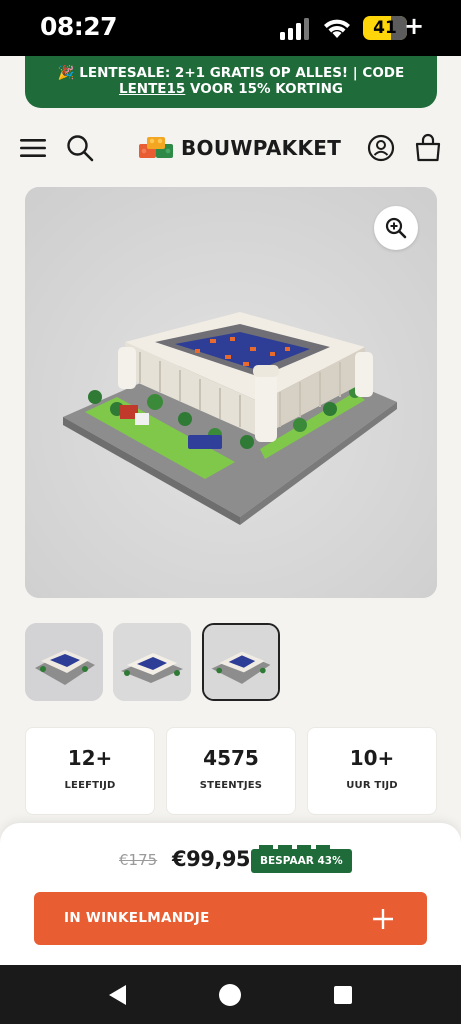  Describe the element at coordinates (79, 26) in the screenshot. I see `status-time: 08:27` at that location.